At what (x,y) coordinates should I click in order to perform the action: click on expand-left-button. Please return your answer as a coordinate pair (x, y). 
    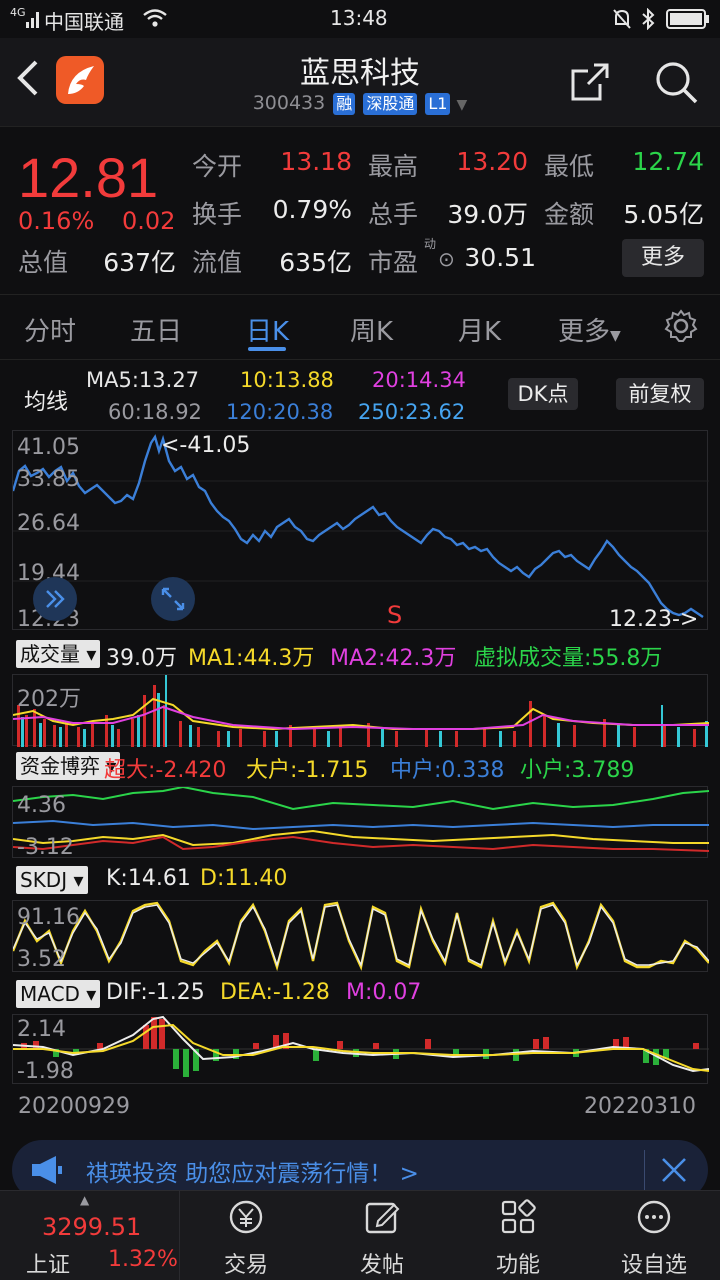
    Looking at the image, I should click on (55, 599).